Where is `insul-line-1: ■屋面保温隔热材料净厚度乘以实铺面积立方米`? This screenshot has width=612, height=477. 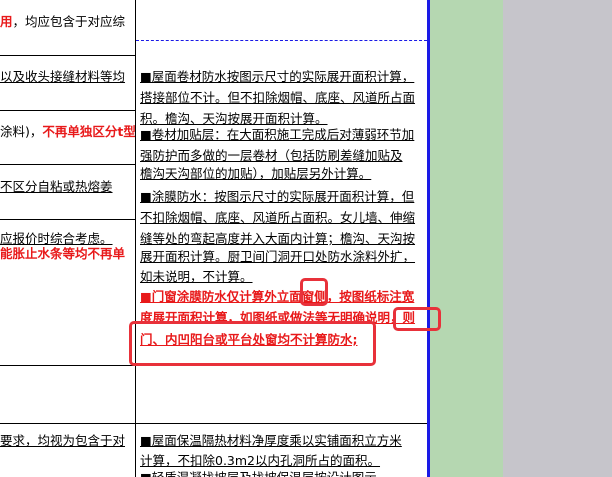 insul-line-1: ■屋面保温隔热材料净厚度乘以实铺面积立方米 is located at coordinates (271, 440).